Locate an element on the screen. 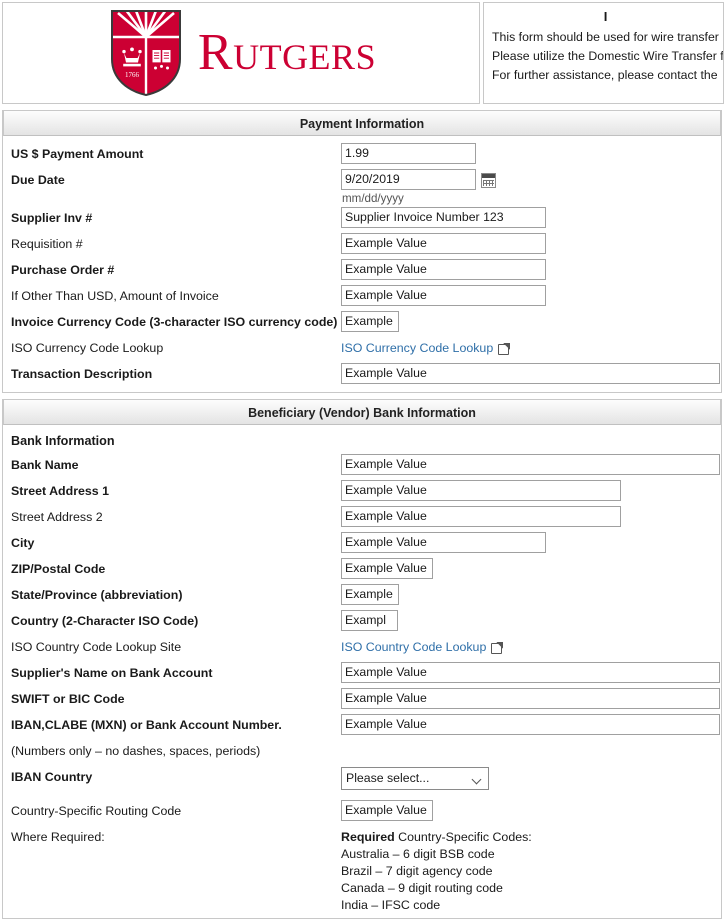  codes-line: Australia – 6 digit BSB code is located at coordinates (418, 854).